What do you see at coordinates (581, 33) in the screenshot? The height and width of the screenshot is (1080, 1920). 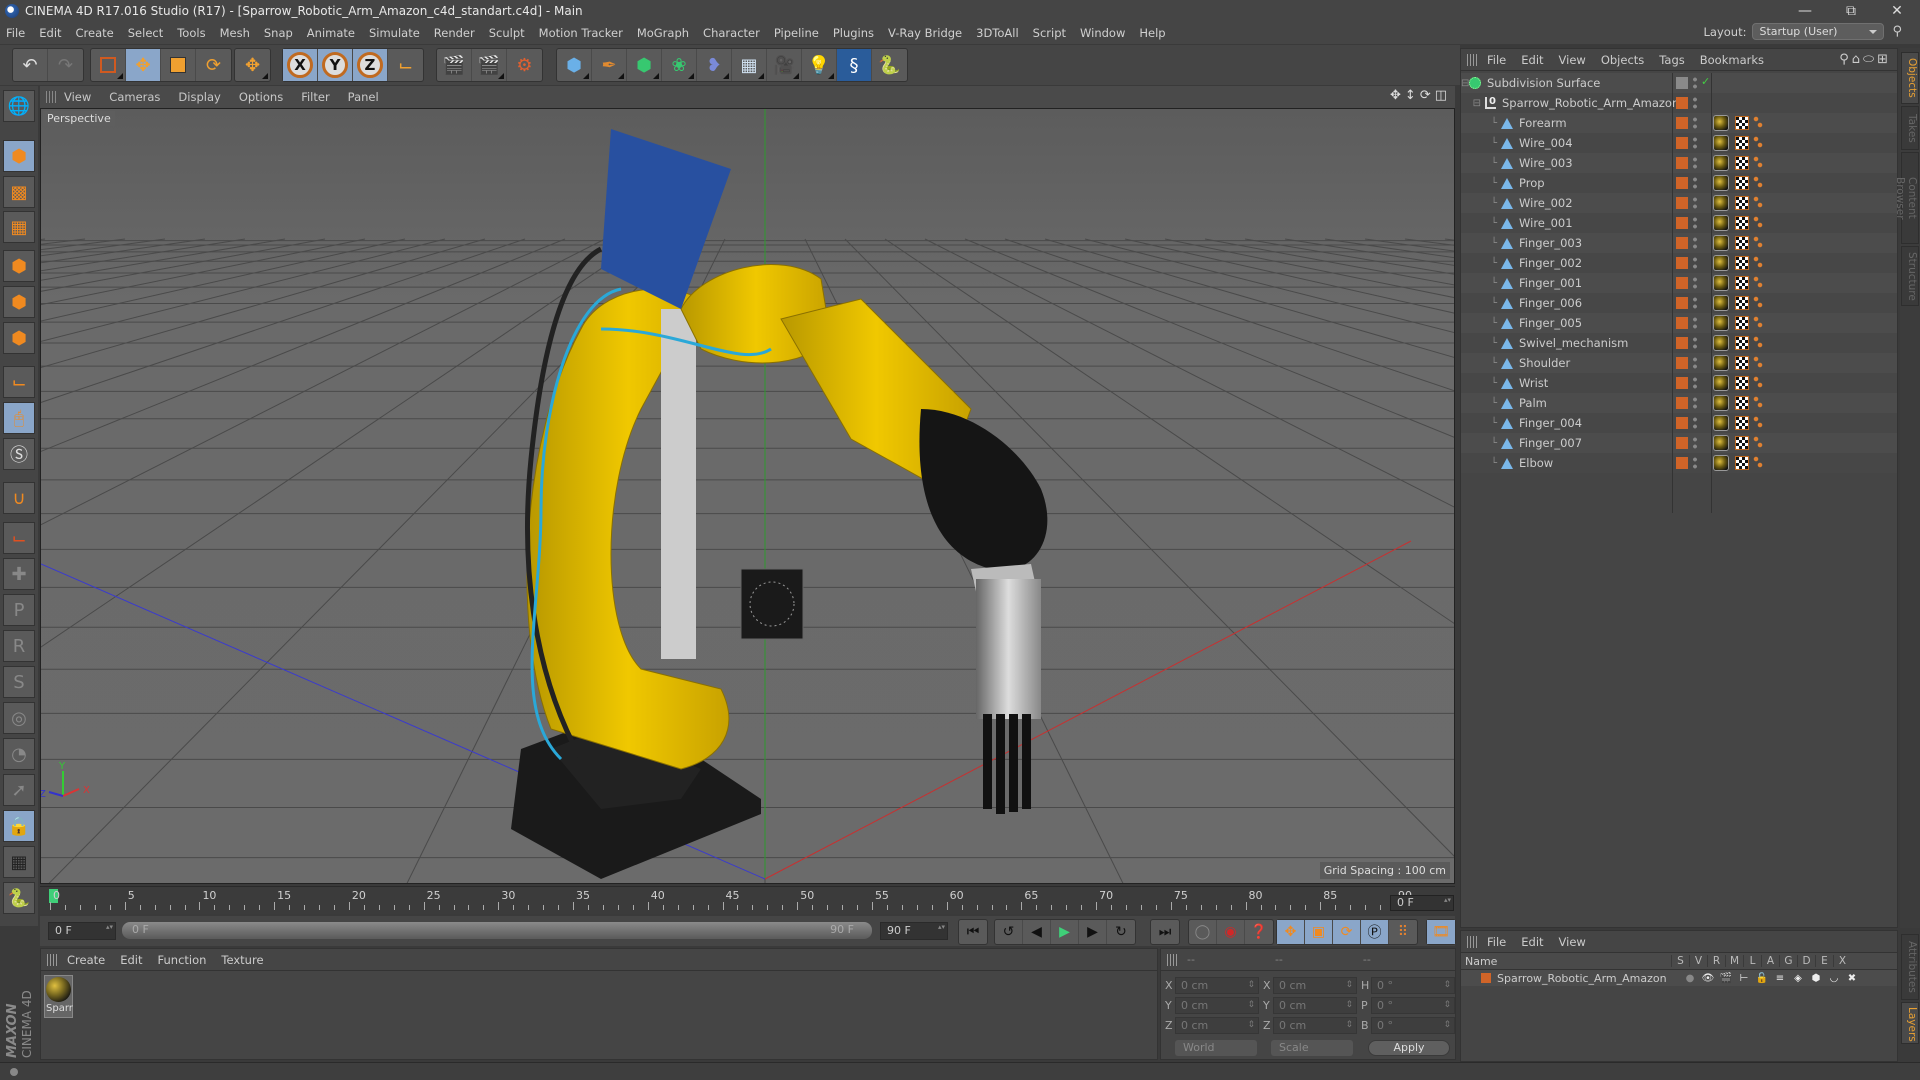 I see `menu-motion-tracker: Motion Tracker` at bounding box center [581, 33].